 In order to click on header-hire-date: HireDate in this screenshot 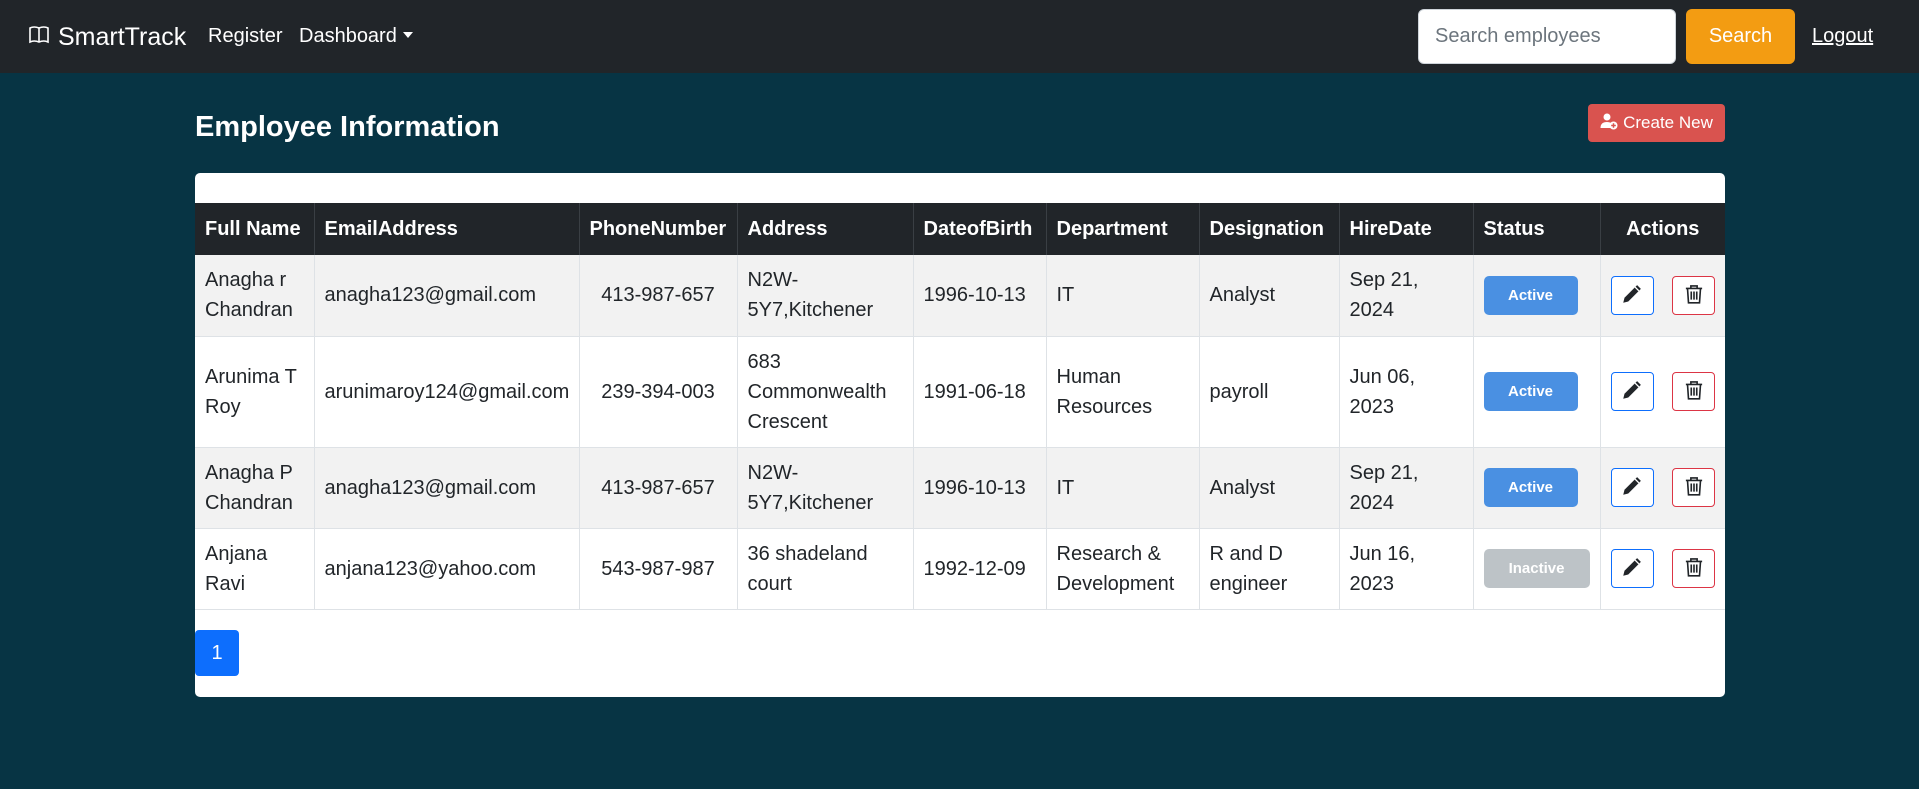, I will do `click(1406, 229)`.